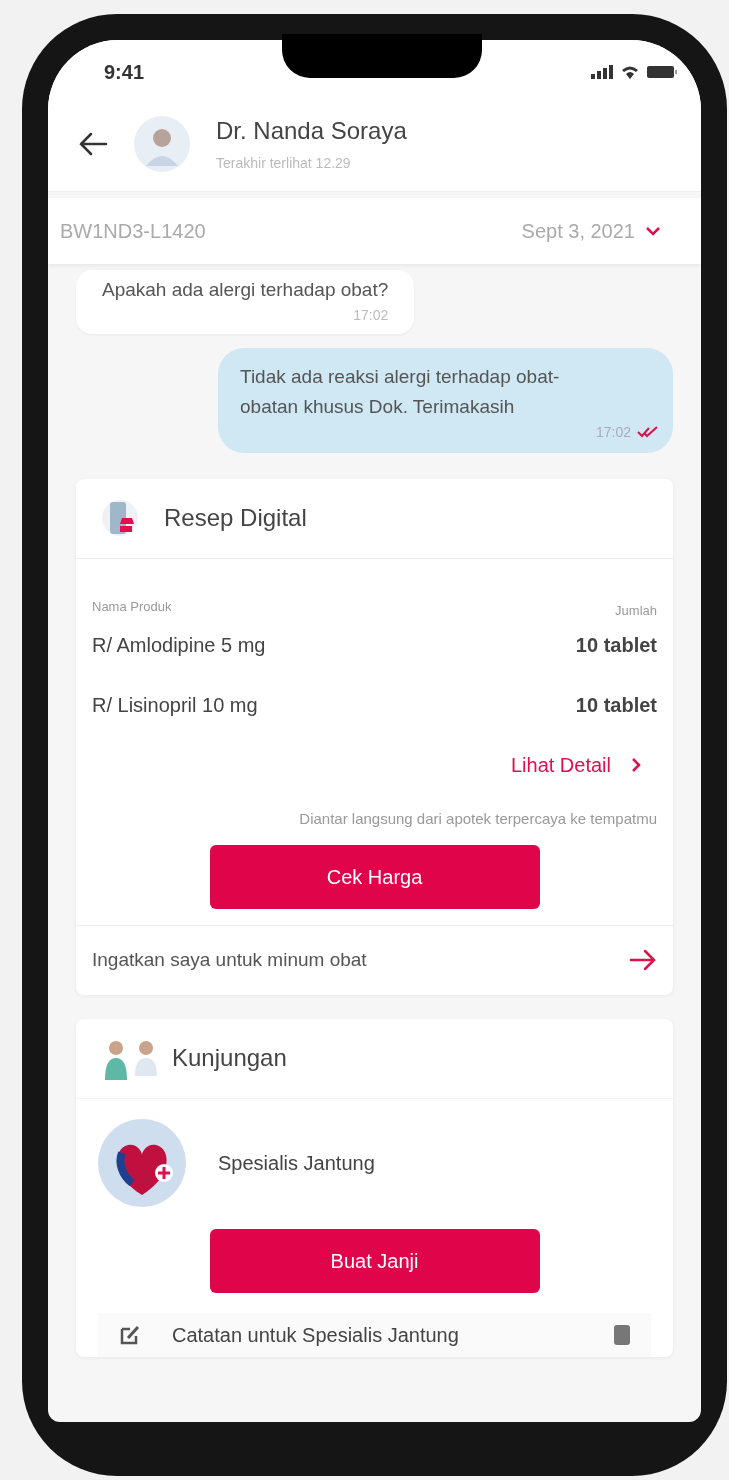 The image size is (729, 1480). I want to click on specialist-name: Spesialis Jantung, so click(296, 1163).